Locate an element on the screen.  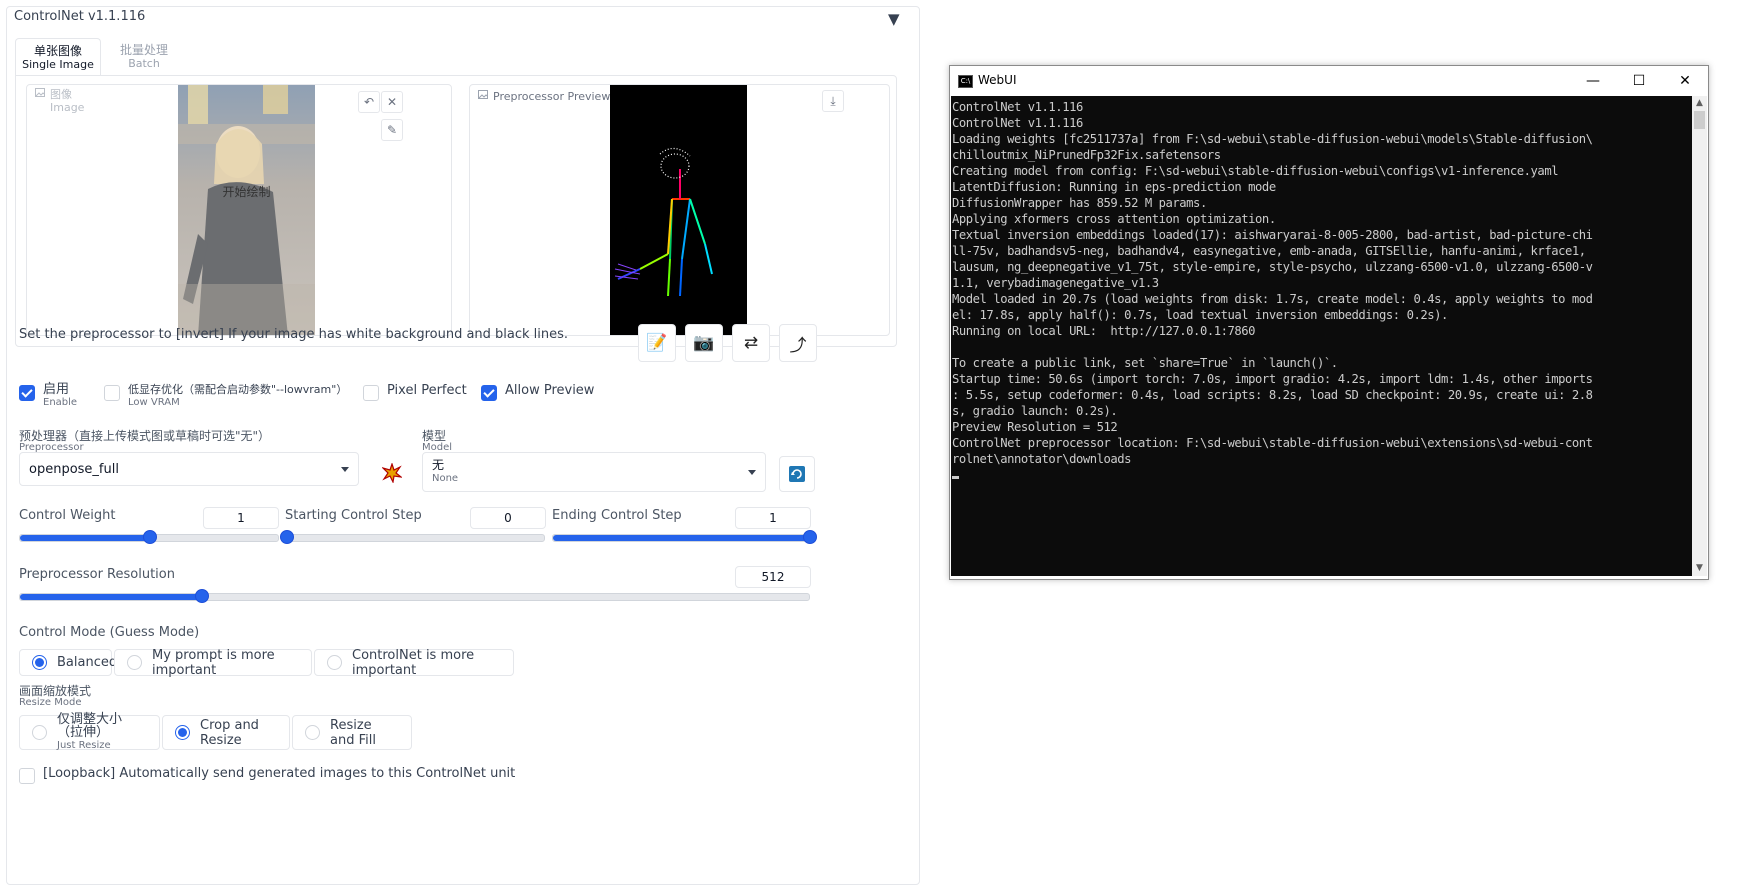
preprocessor-preview-area: Preprocessor Preview ⤓ is located at coordinates (679, 210).